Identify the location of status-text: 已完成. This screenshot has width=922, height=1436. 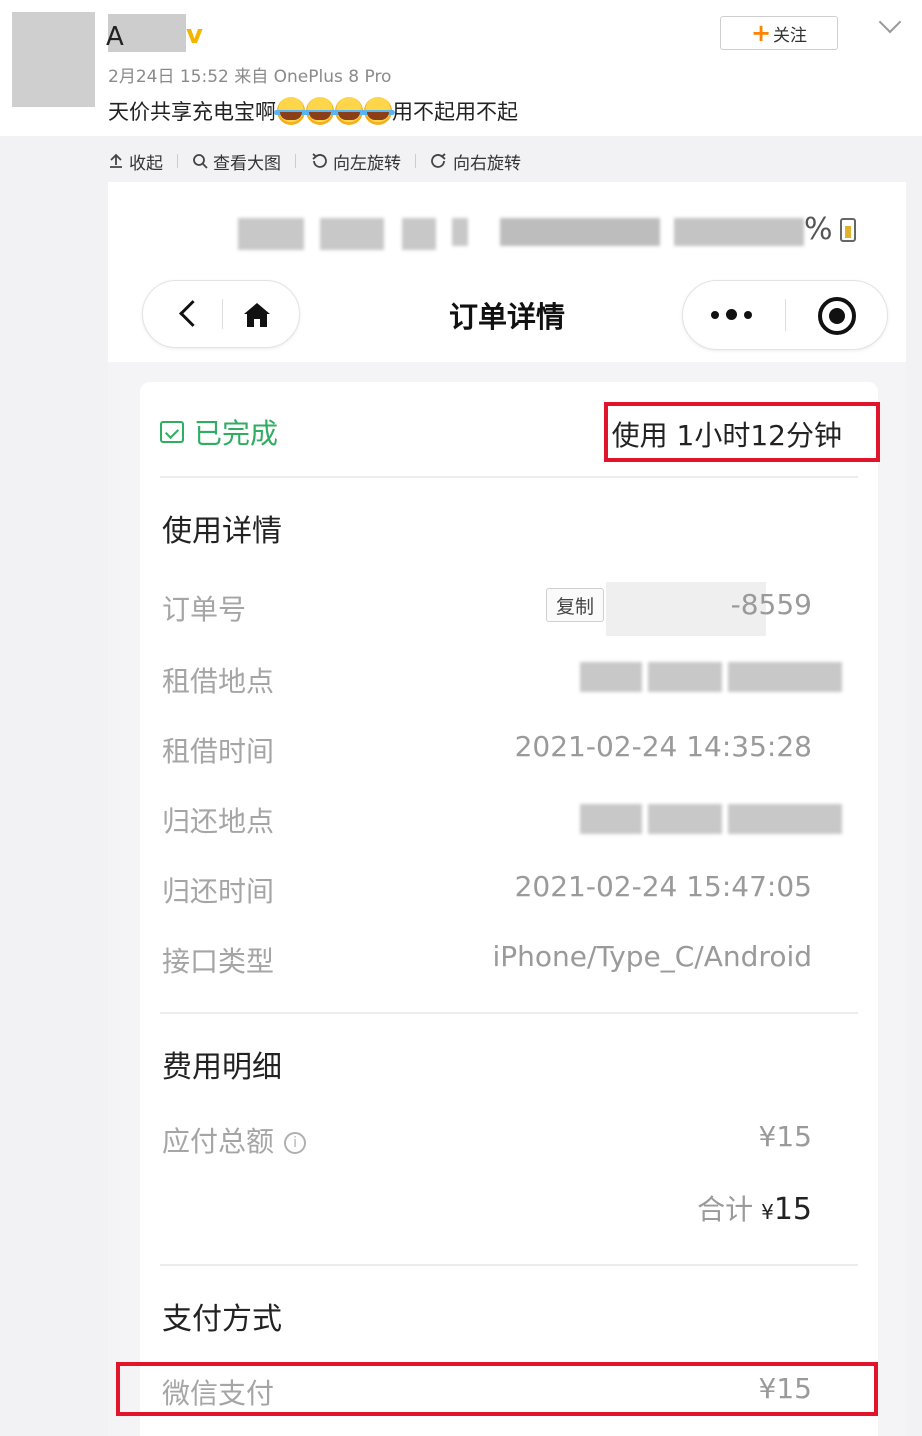
(236, 433).